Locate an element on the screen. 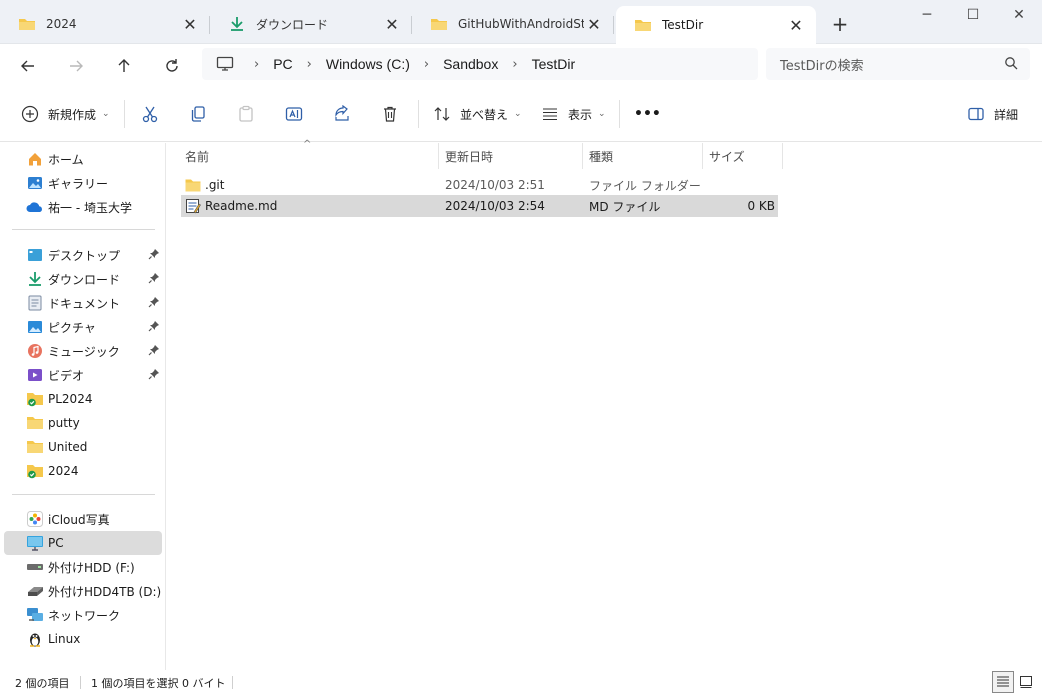  new-button: 新規作成 ⌄ is located at coordinates (65, 114).